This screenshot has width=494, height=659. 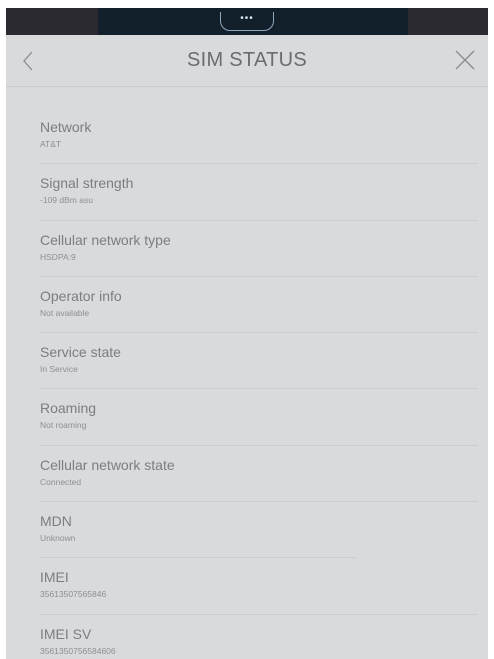 What do you see at coordinates (81, 295) in the screenshot?
I see `status-label: Operator info` at bounding box center [81, 295].